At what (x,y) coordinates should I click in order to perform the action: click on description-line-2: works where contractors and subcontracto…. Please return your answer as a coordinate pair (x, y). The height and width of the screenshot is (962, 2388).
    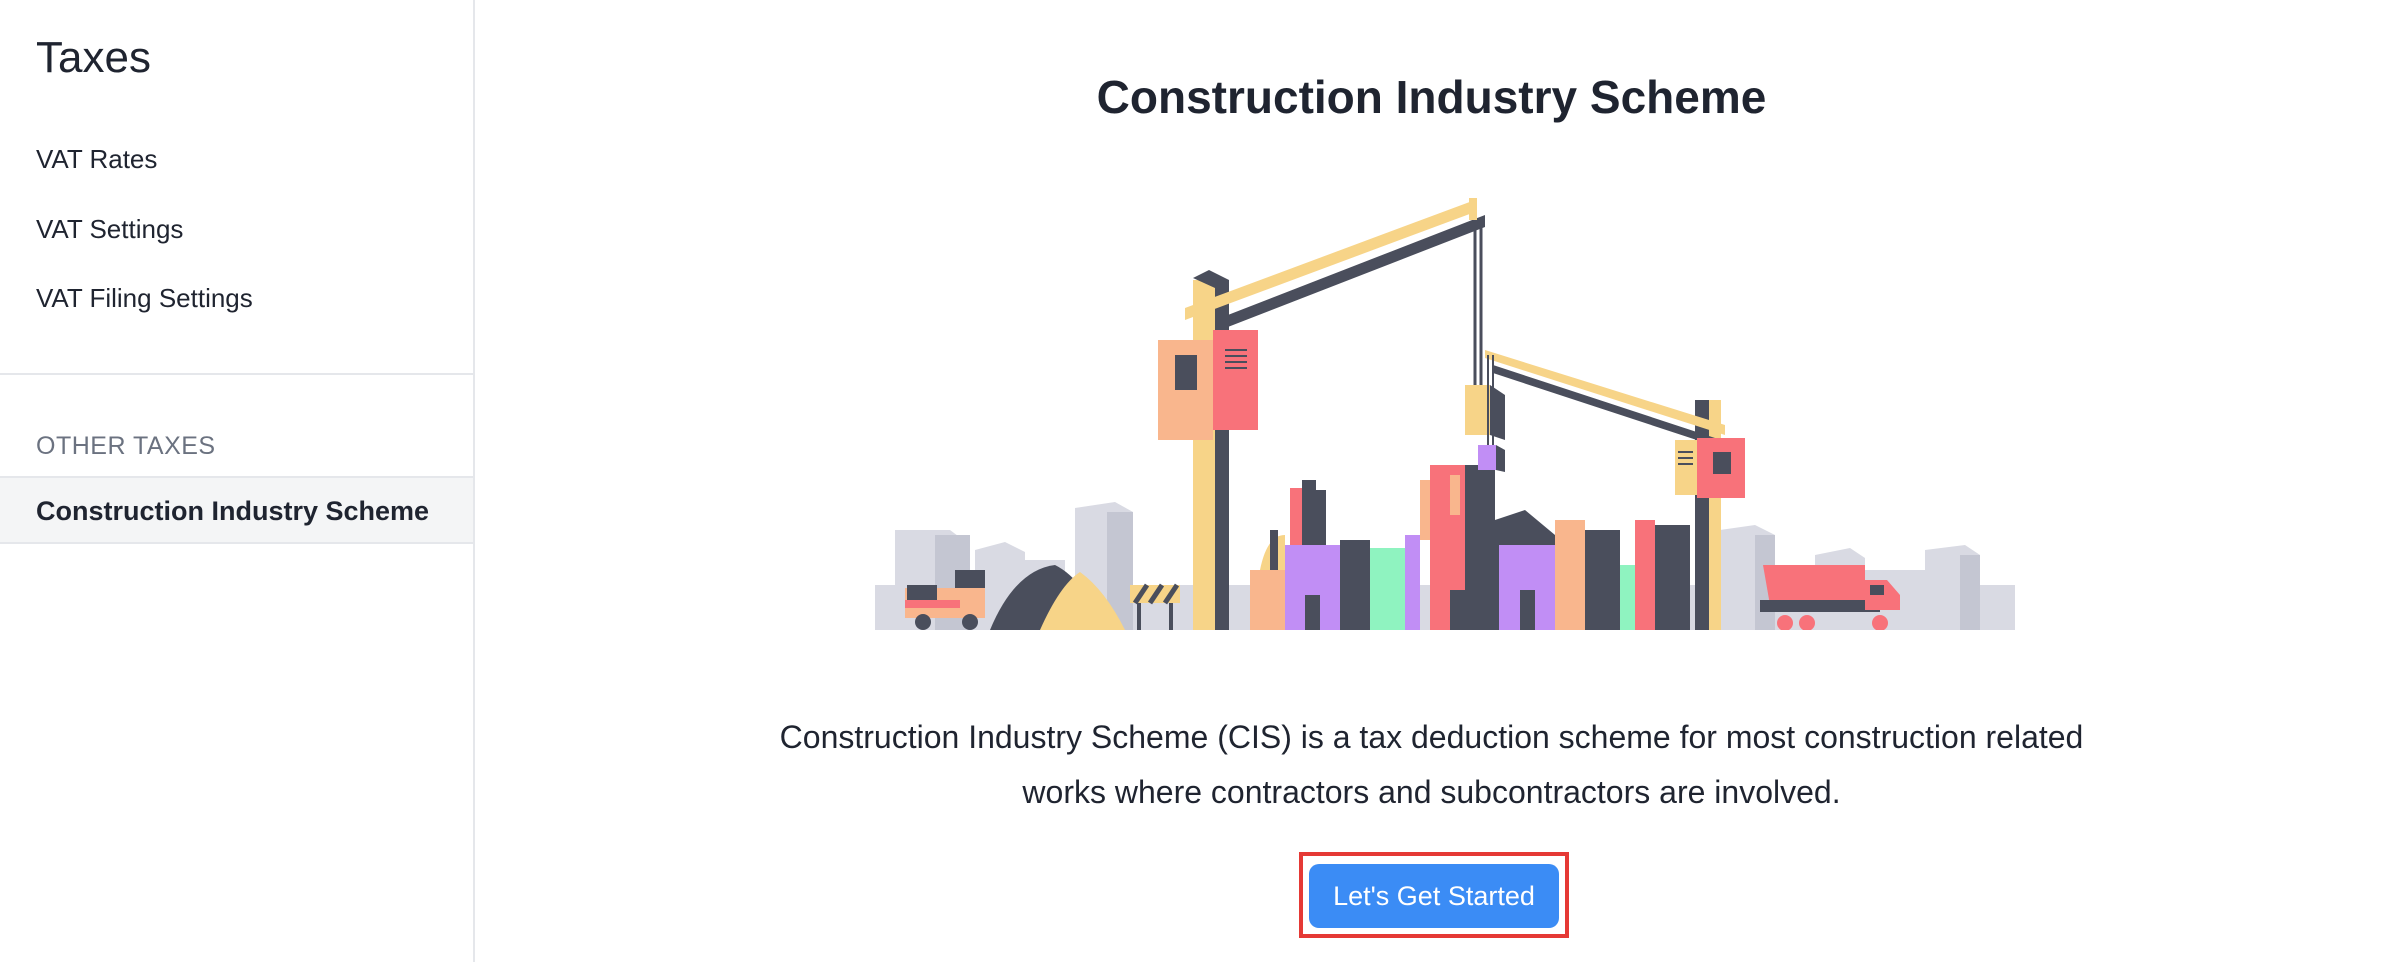
    Looking at the image, I should click on (1431, 792).